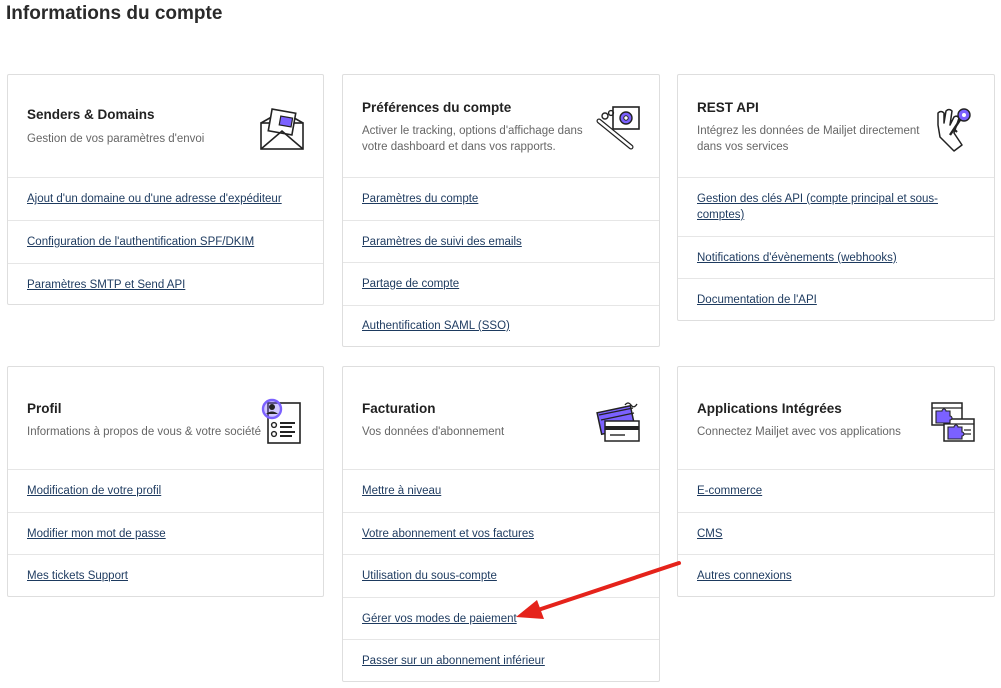 This screenshot has width=1001, height=688. I want to click on card-title: Profil, so click(44, 408).